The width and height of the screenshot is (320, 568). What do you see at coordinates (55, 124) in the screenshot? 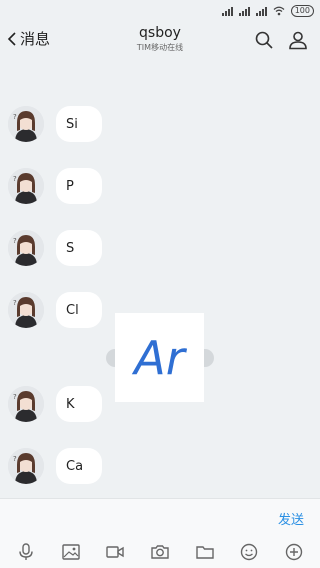
I see `message-row: ? Si` at bounding box center [55, 124].